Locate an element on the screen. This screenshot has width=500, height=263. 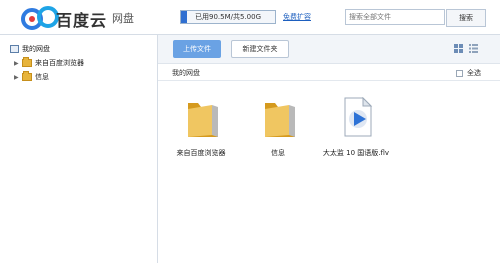
file-name: 信息 is located at coordinates (278, 153).